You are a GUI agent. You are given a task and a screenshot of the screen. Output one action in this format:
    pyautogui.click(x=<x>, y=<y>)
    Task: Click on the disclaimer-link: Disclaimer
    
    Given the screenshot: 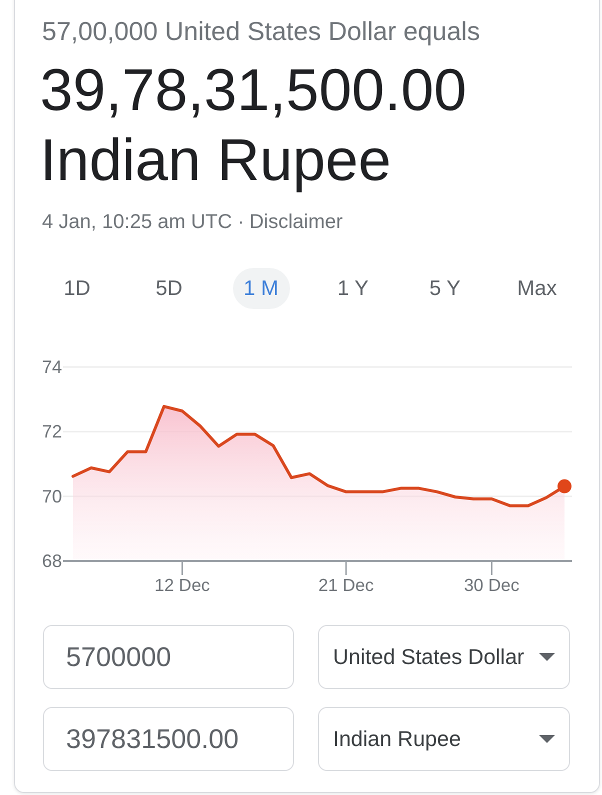 What is the action you would take?
    pyautogui.click(x=296, y=222)
    